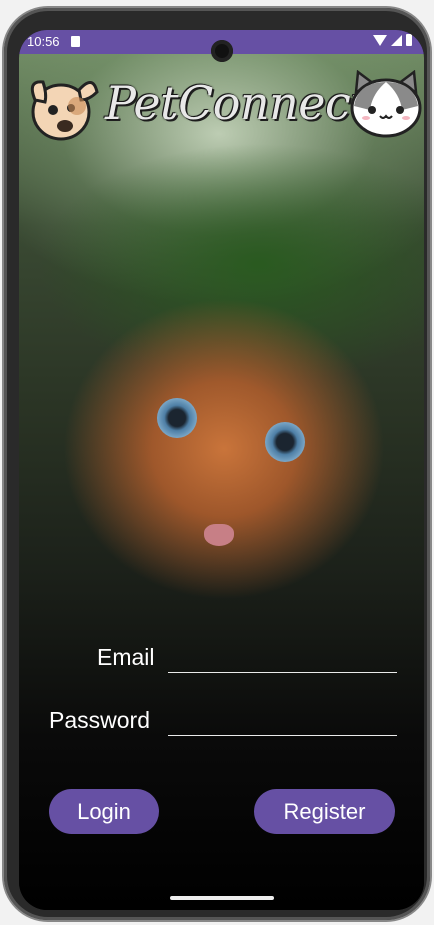 This screenshot has width=434, height=925. What do you see at coordinates (282, 720) in the screenshot?
I see `password-field` at bounding box center [282, 720].